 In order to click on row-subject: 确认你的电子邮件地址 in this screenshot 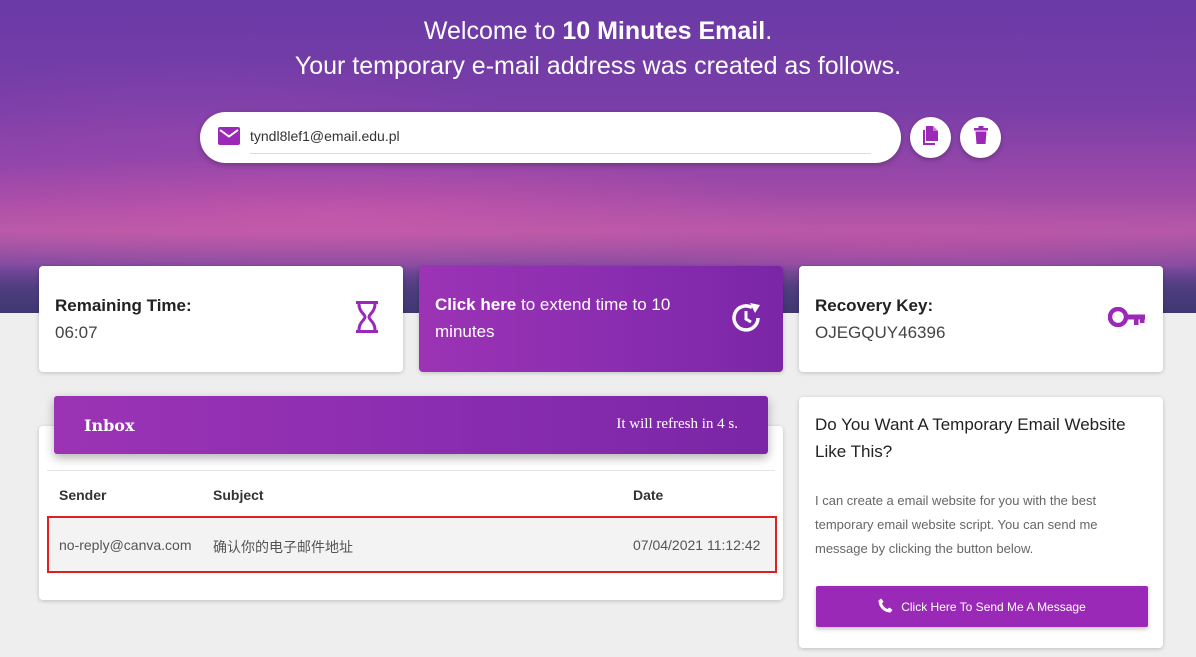, I will do `click(283, 547)`.